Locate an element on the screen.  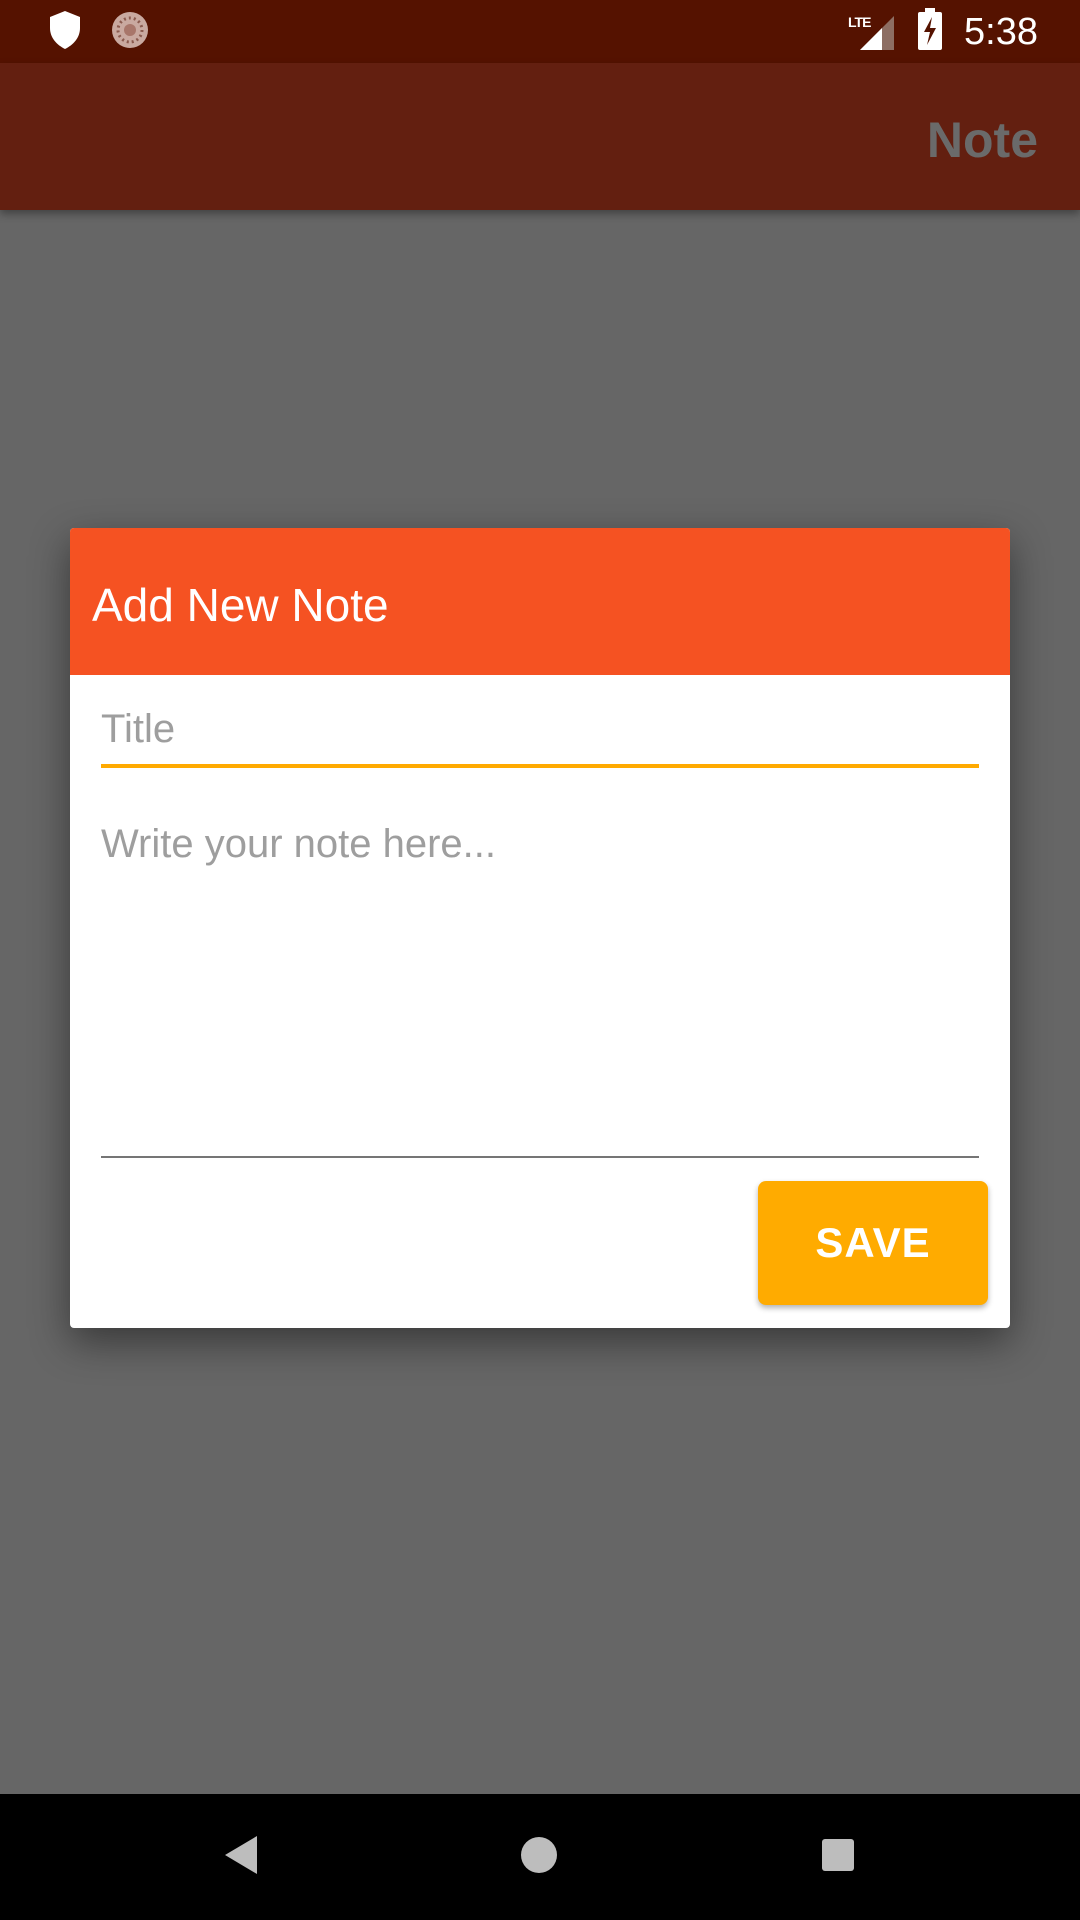
home-button is located at coordinates (539, 1857).